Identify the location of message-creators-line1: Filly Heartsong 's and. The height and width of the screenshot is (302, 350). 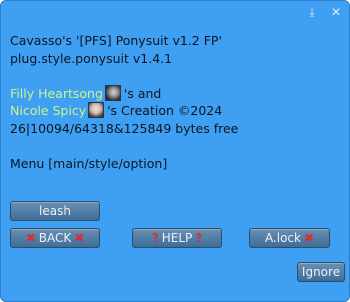
(124, 93).